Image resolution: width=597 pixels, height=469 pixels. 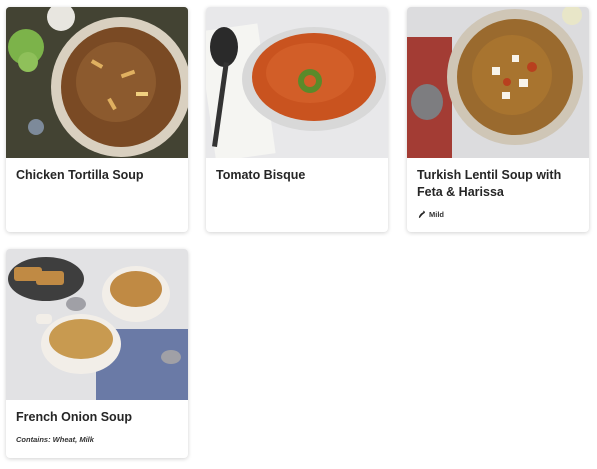 What do you see at coordinates (498, 82) in the screenshot?
I see `turkish-lentil-soup-image` at bounding box center [498, 82].